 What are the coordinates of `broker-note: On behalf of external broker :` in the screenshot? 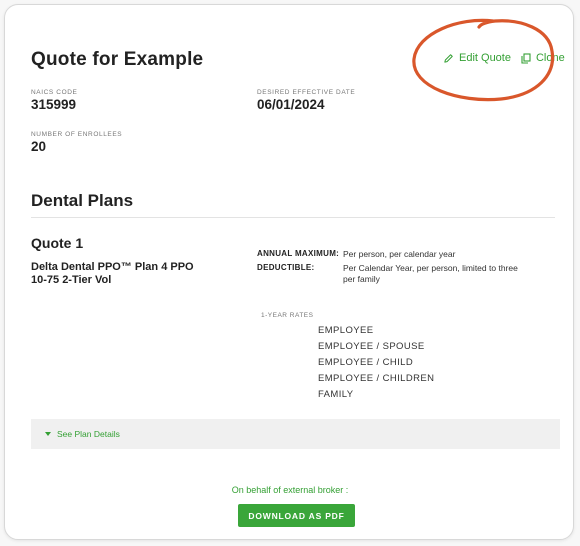 It's located at (290, 490).